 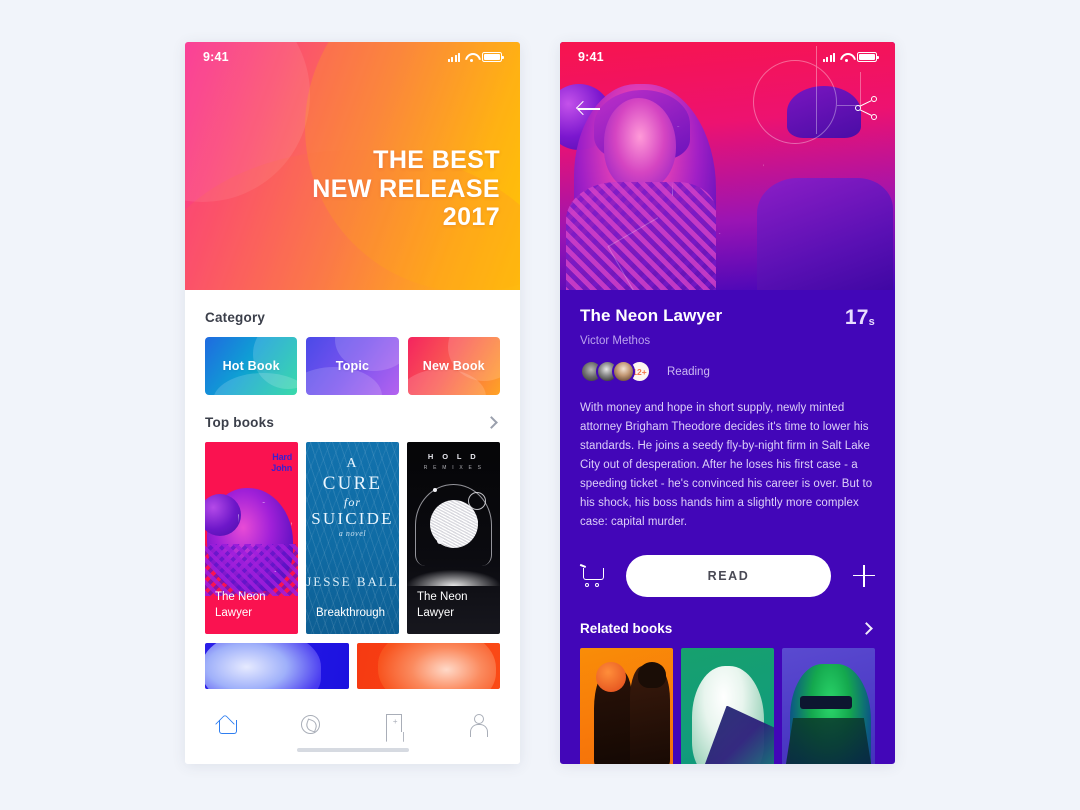 I want to click on related-book-card: The Neon, so click(x=828, y=705).